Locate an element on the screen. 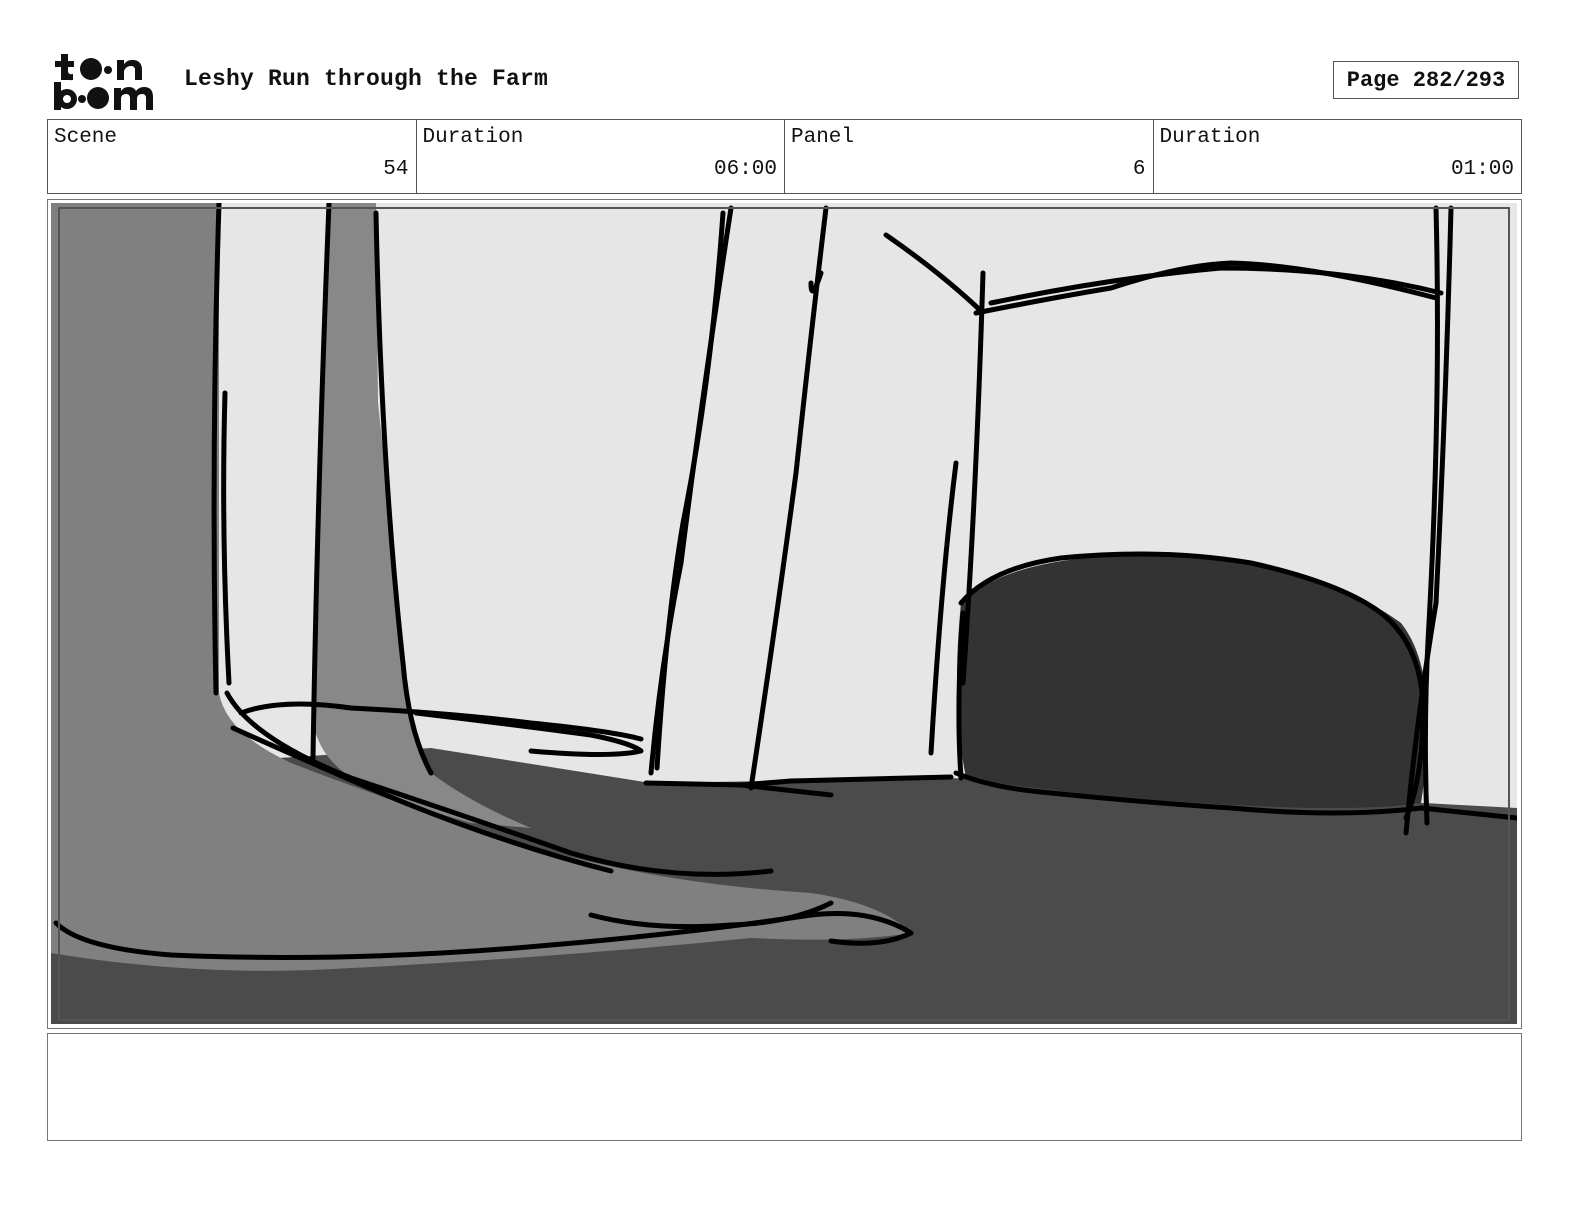 This screenshot has width=1584, height=1224. panel-cell: Panel 6 is located at coordinates (969, 156).